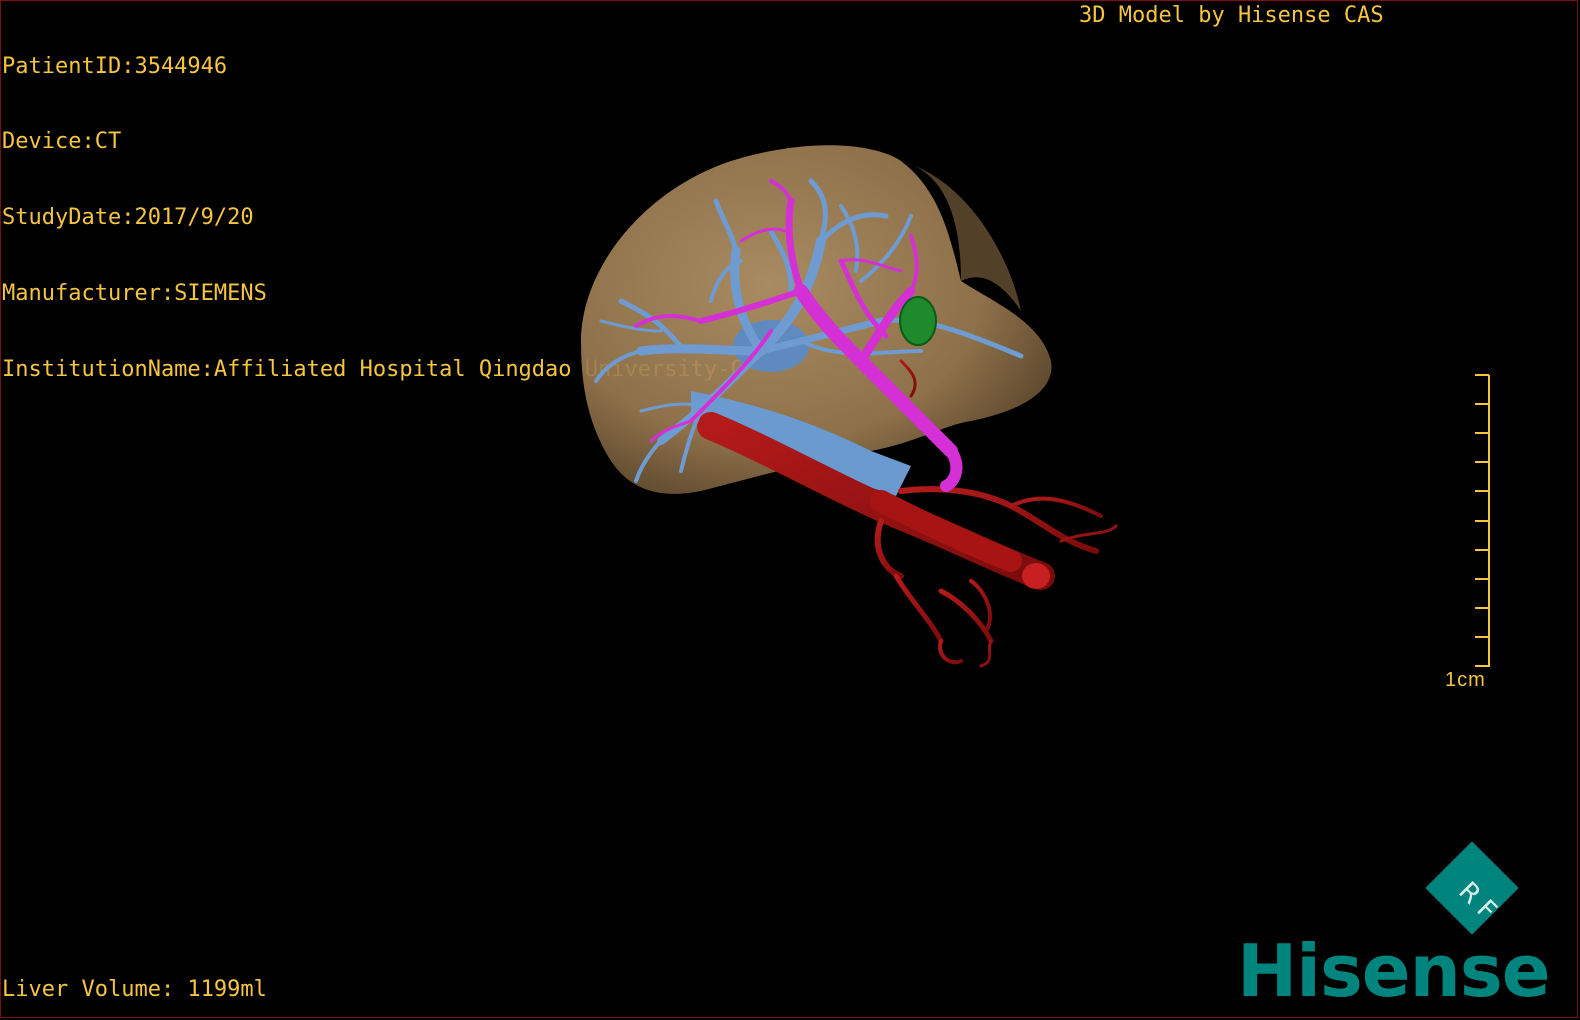  What do you see at coordinates (1482, 520) in the screenshot?
I see `scale-bar-icon` at bounding box center [1482, 520].